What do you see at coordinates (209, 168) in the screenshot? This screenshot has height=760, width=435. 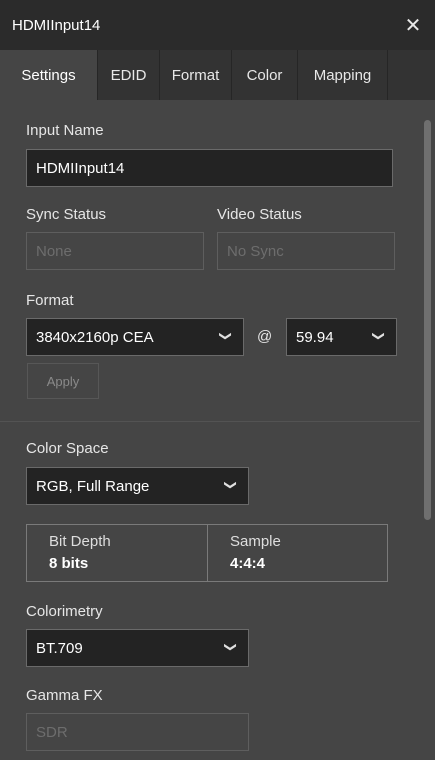 I see `input-name-field: HDMIInput14` at bounding box center [209, 168].